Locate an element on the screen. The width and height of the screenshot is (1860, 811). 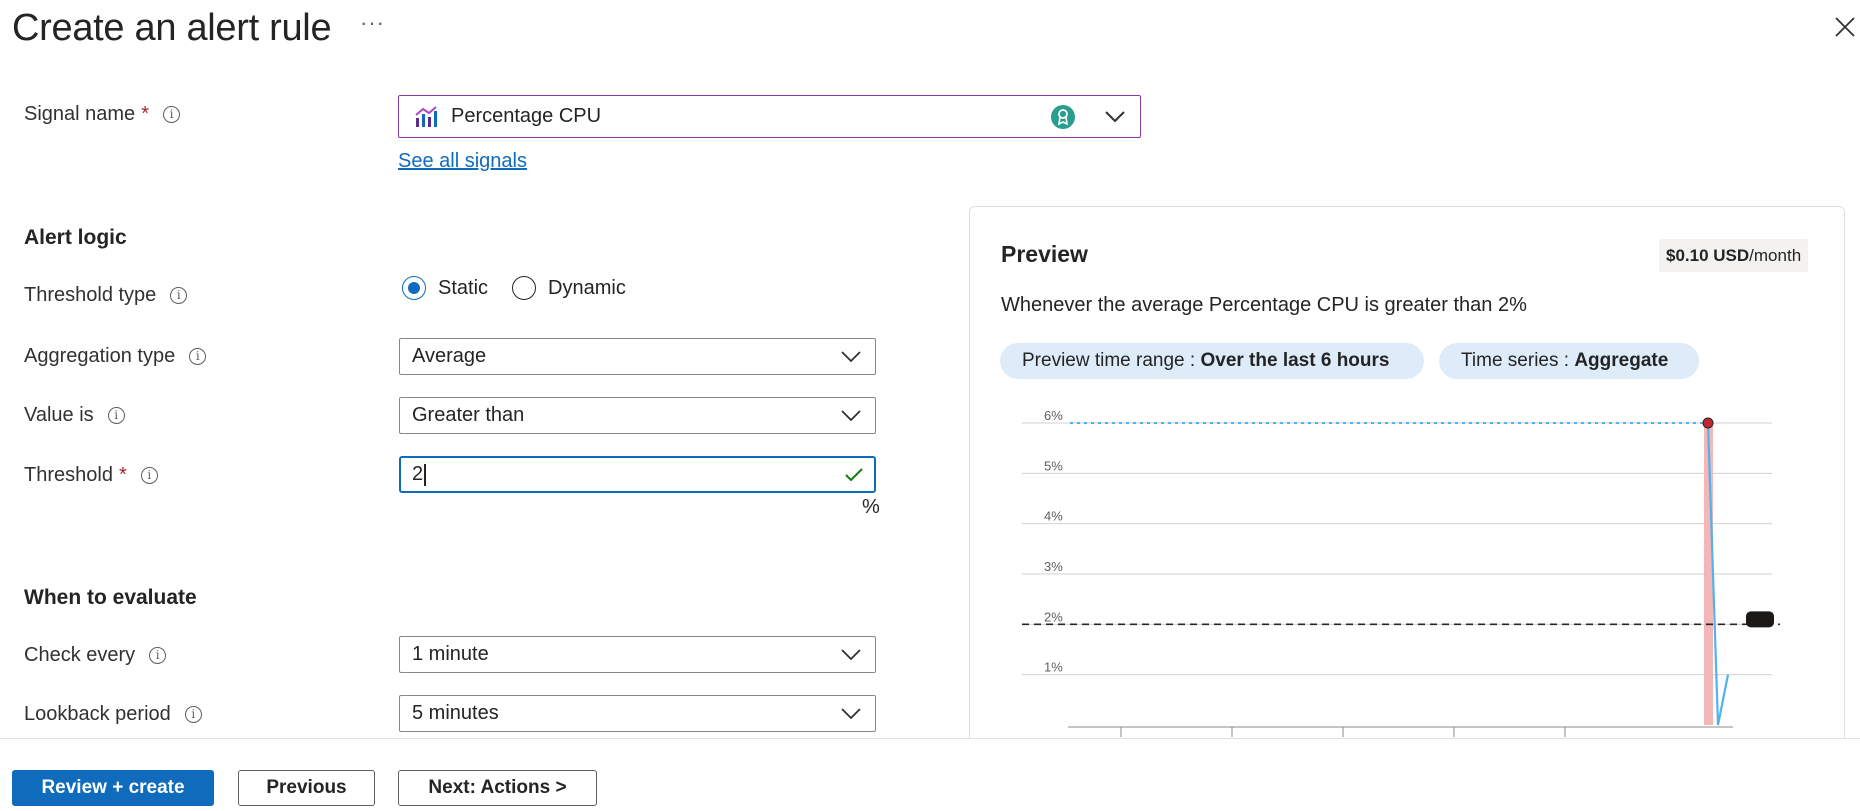
y-tick-label: 3% is located at coordinates (1053, 566).